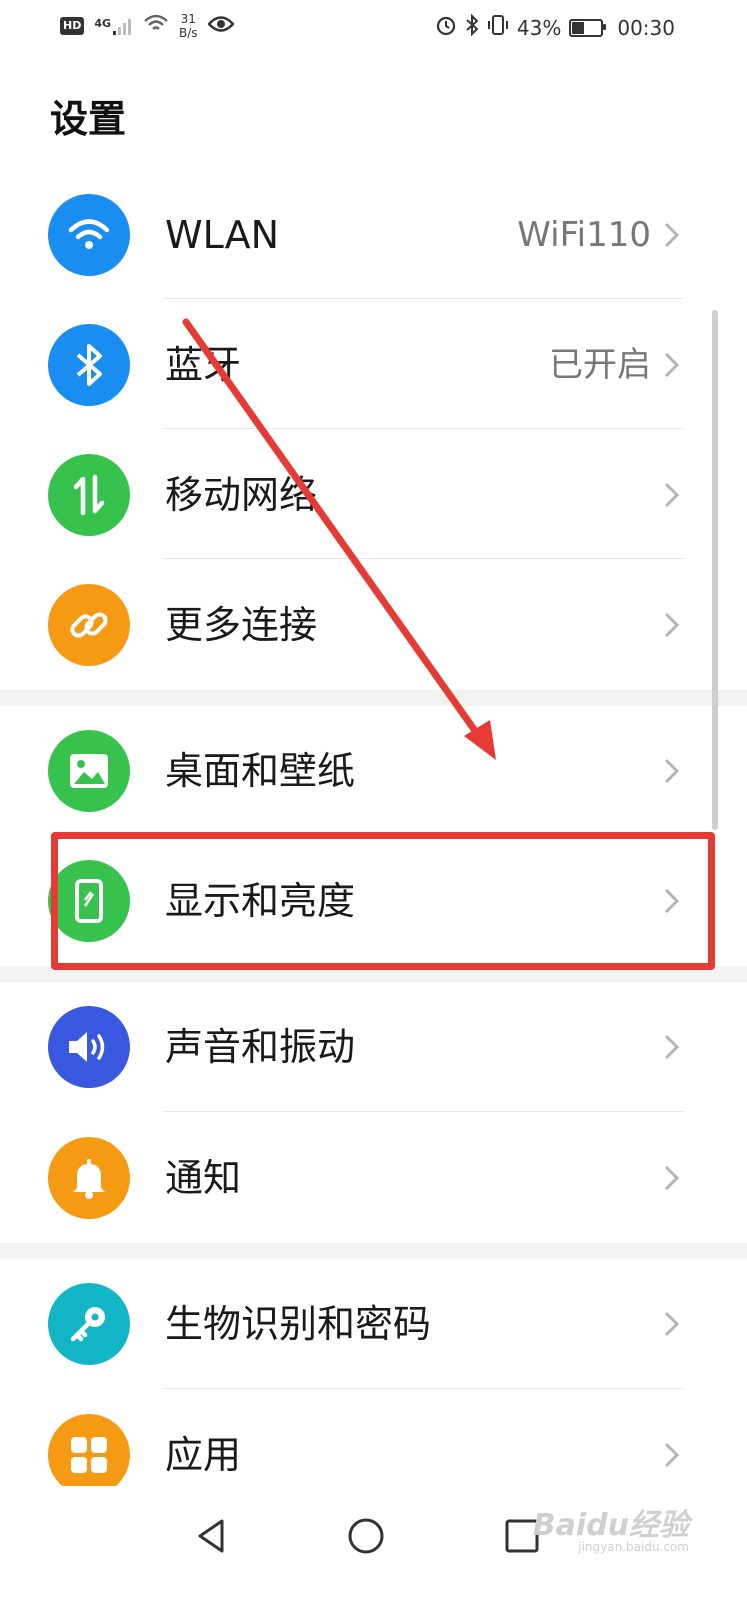 The width and height of the screenshot is (747, 1600). Describe the element at coordinates (212, 1536) in the screenshot. I see `back-icon` at that location.